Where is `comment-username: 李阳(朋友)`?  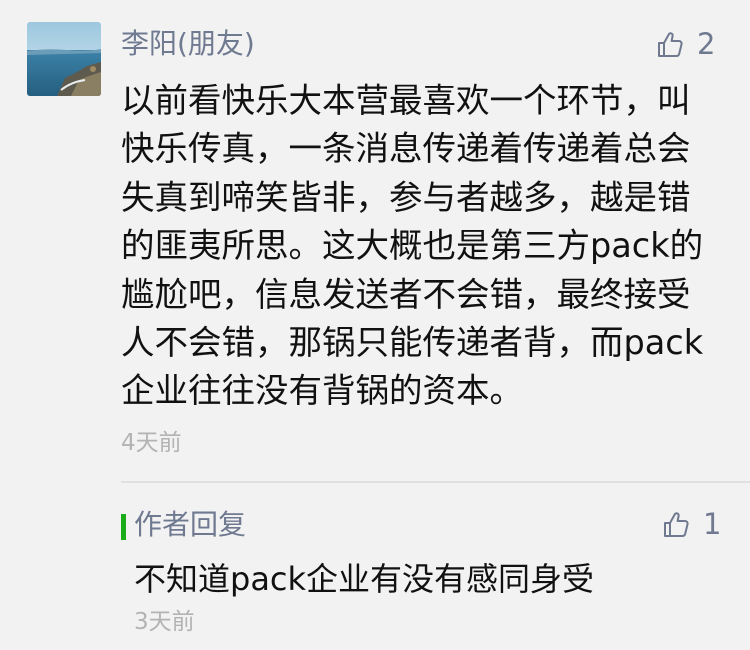 comment-username: 李阳(朋友) is located at coordinates (188, 44).